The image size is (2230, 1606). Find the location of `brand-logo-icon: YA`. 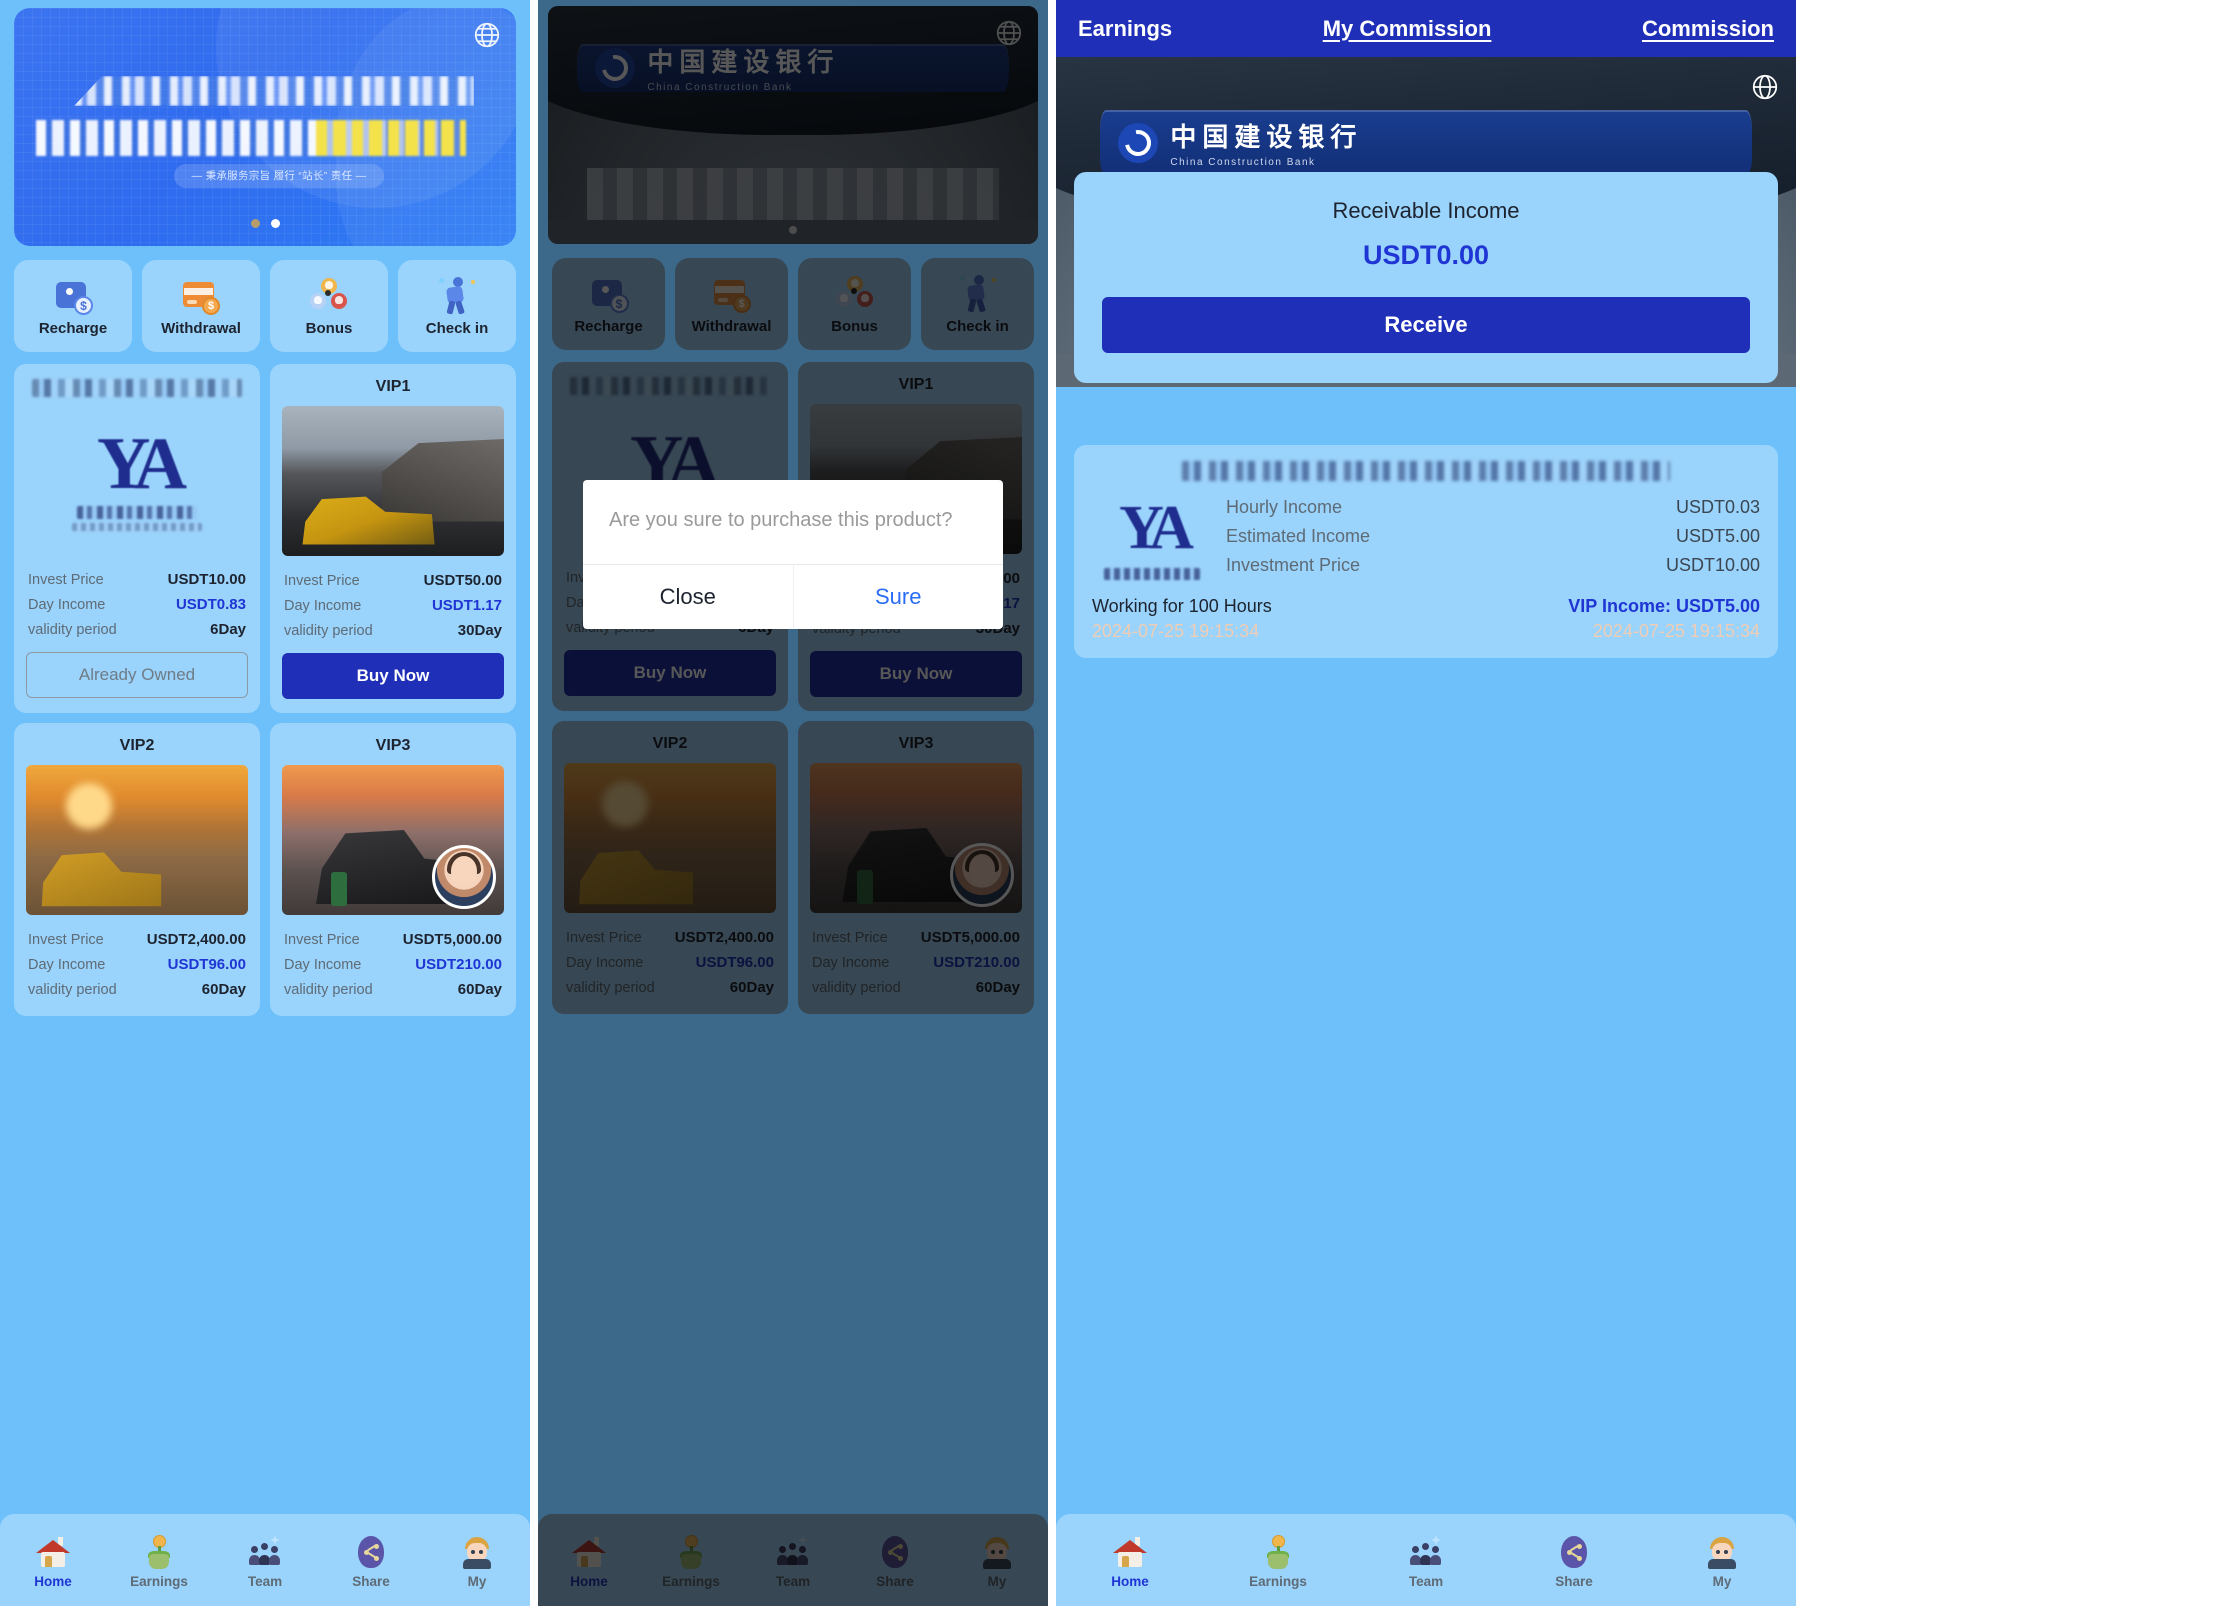

brand-logo-icon: YA is located at coordinates (1152, 536).